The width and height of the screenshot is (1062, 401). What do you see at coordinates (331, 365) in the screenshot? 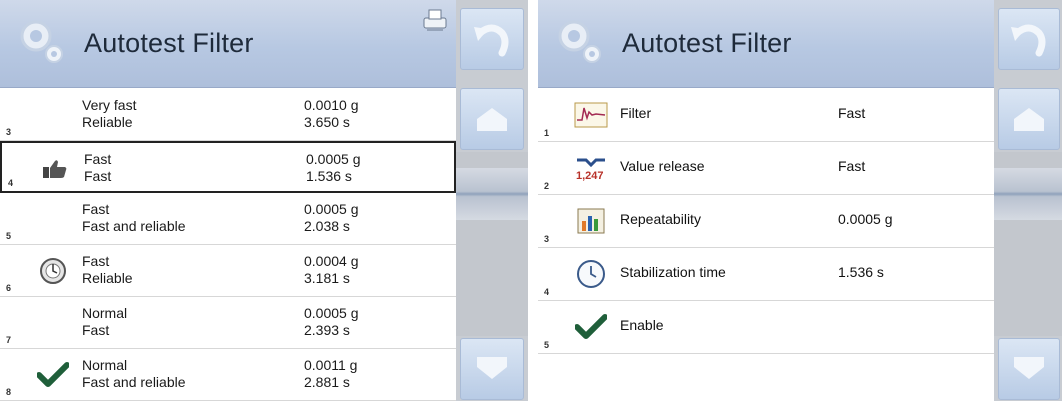
I see `option-repeatability: 0.0011 g` at bounding box center [331, 365].